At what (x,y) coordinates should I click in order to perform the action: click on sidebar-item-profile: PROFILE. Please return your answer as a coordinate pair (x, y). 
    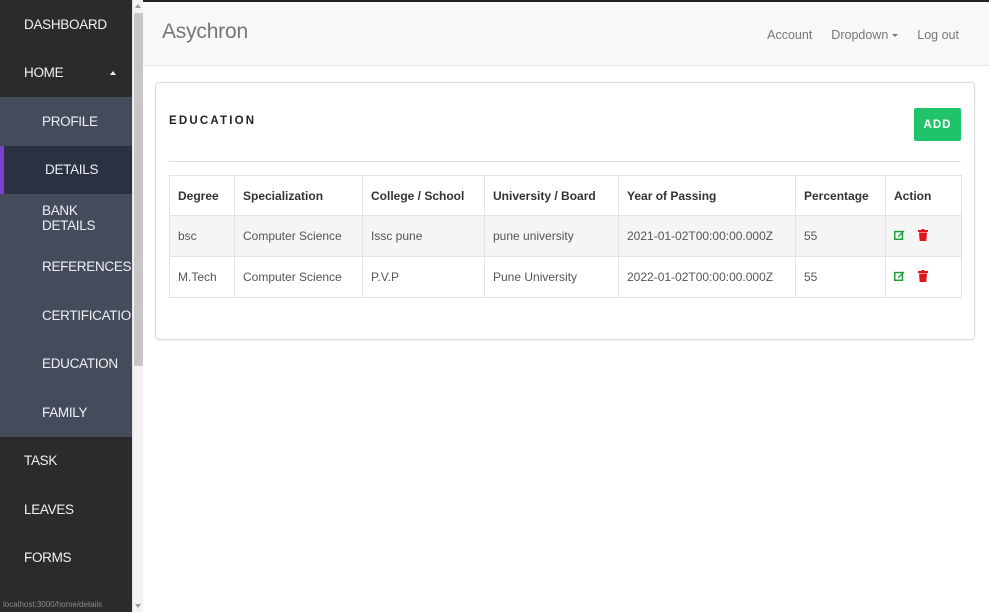
    Looking at the image, I should click on (66, 121).